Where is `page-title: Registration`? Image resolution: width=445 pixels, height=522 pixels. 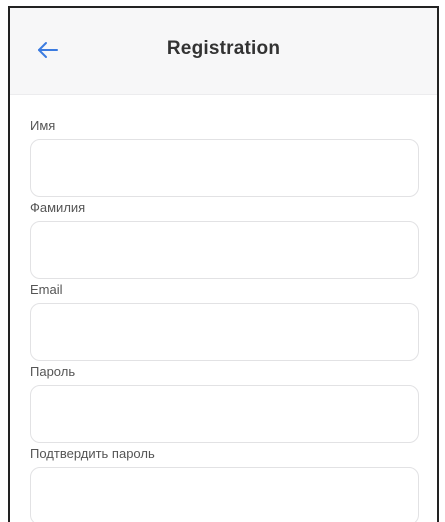
page-title: Registration is located at coordinates (223, 48).